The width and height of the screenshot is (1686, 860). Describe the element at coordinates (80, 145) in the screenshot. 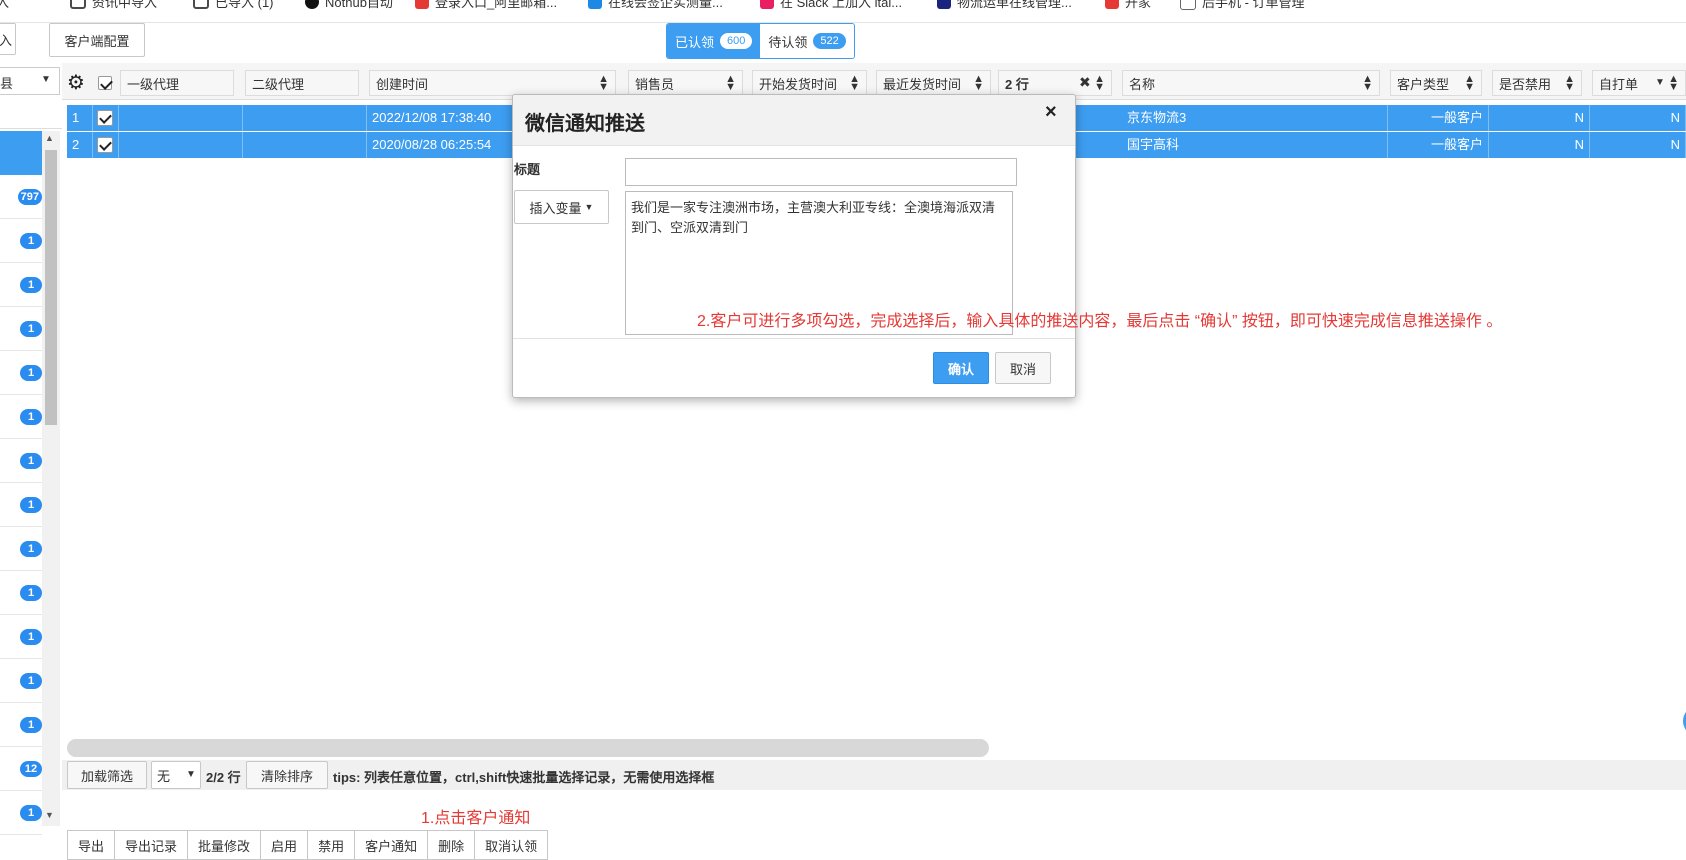

I see `row-index: 2` at that location.